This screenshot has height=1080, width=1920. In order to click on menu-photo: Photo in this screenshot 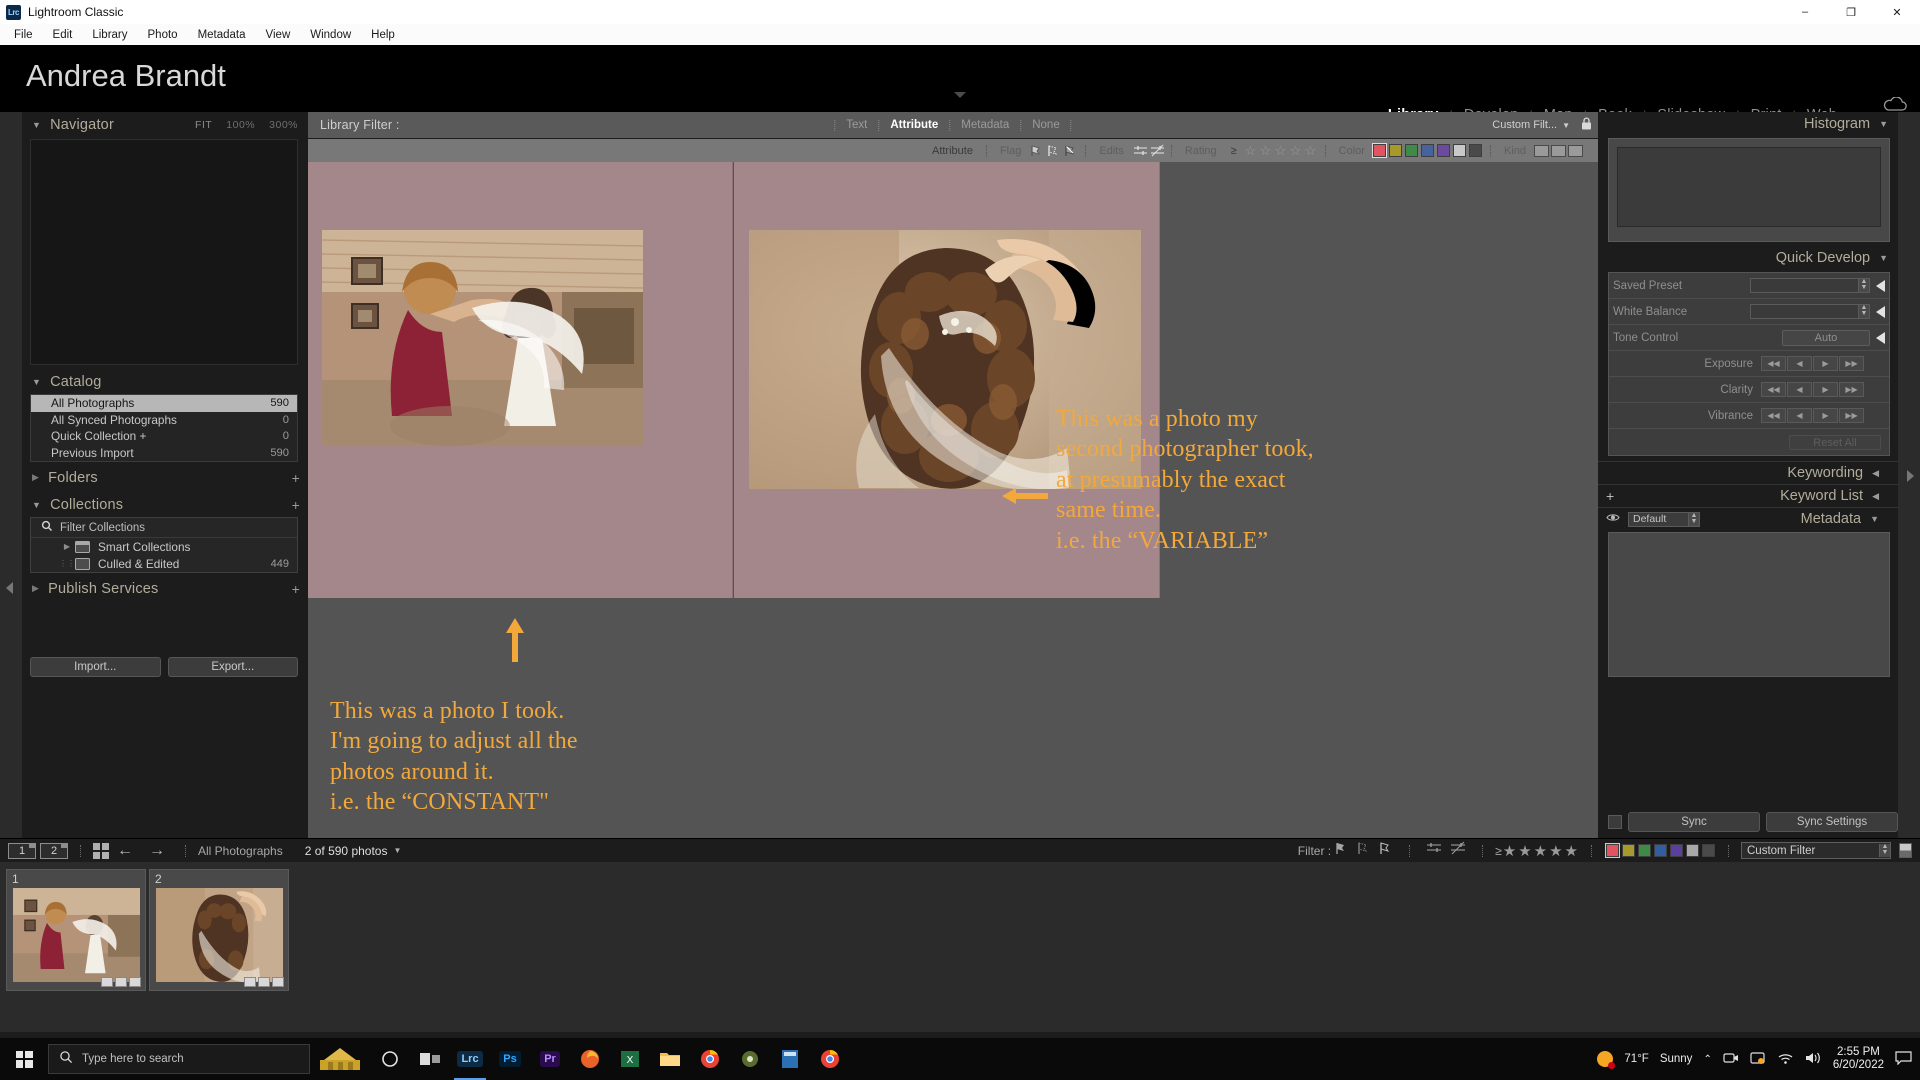, I will do `click(163, 35)`.